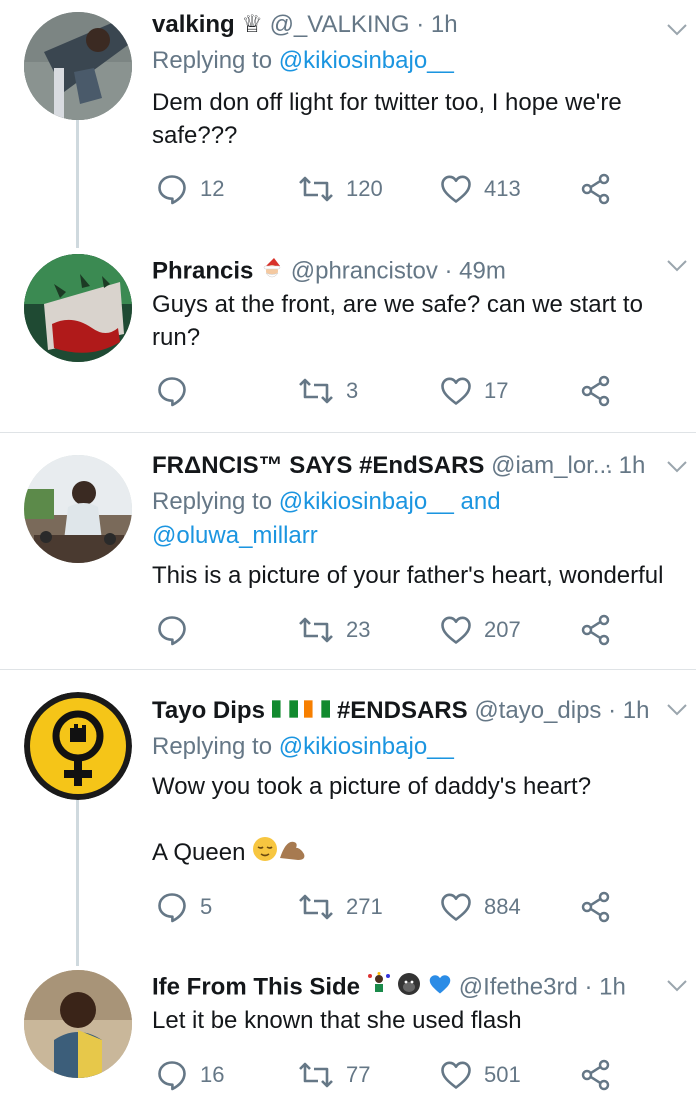  What do you see at coordinates (480, 630) in the screenshot?
I see `like-button: 207` at bounding box center [480, 630].